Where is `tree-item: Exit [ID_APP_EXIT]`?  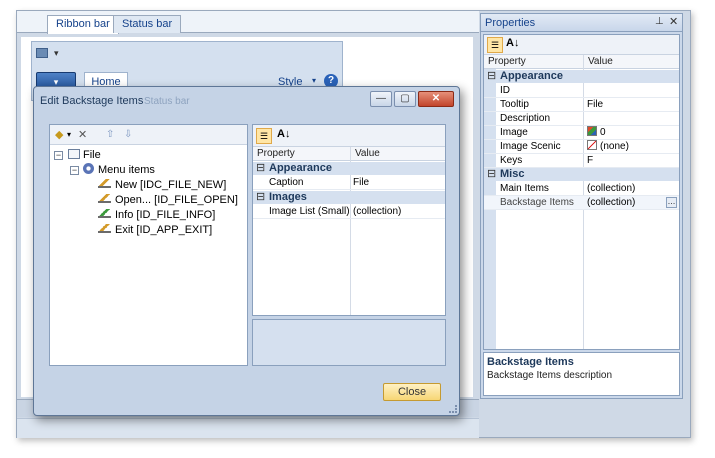
tree-item: Exit [ID_APP_EXIT] is located at coordinates (155, 230).